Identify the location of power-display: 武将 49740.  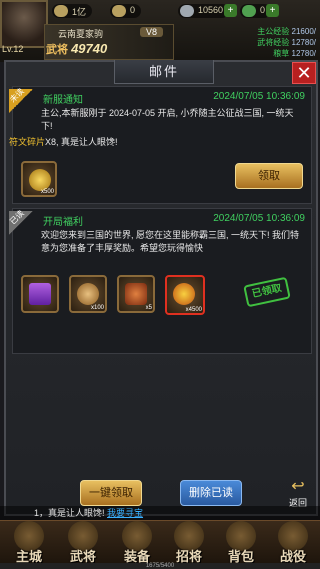
(76, 49).